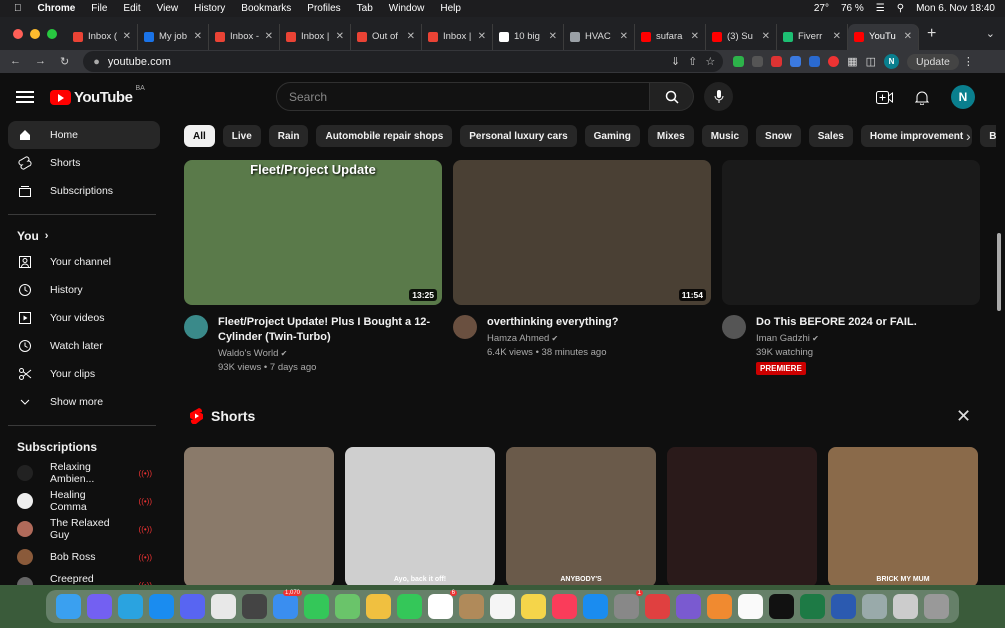  I want to click on menu-window: Window, so click(407, 8).